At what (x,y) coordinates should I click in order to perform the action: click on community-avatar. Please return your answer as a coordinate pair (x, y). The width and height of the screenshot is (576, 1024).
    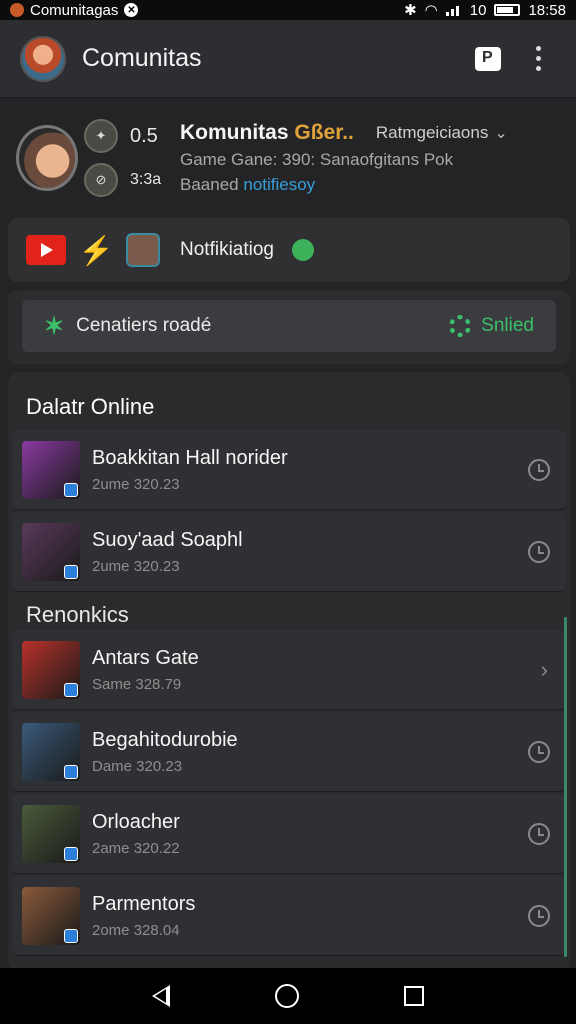
    Looking at the image, I should click on (47, 158).